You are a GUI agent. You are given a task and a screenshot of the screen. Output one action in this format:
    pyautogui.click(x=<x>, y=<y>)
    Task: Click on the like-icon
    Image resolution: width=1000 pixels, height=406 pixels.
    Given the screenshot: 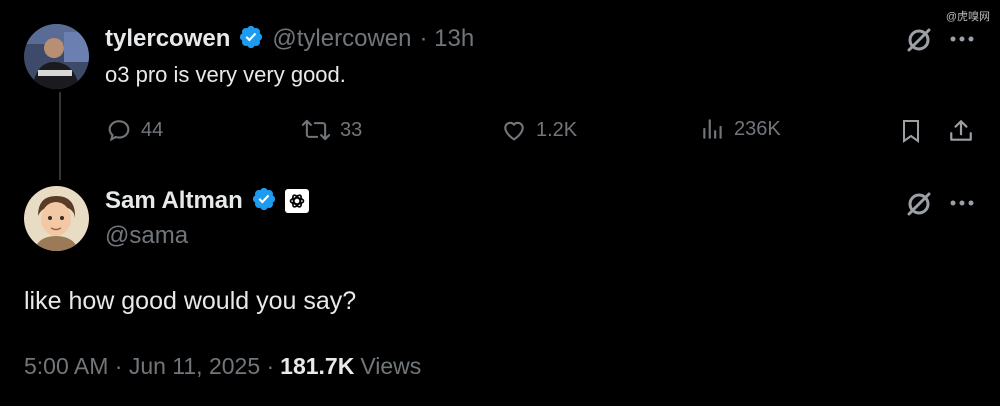 What is the action you would take?
    pyautogui.click(x=514, y=130)
    